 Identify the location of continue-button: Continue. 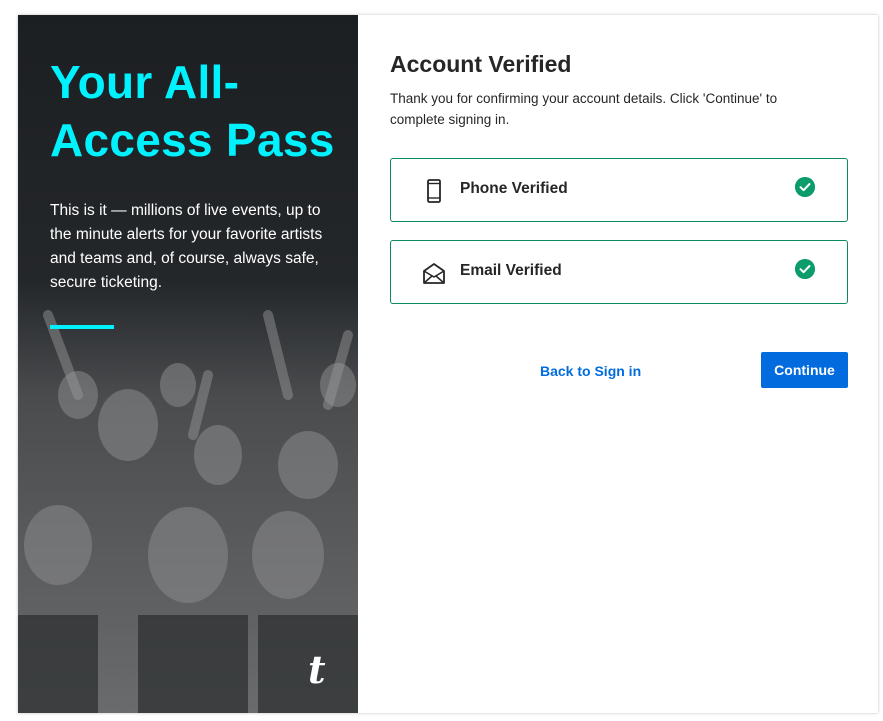
(804, 370).